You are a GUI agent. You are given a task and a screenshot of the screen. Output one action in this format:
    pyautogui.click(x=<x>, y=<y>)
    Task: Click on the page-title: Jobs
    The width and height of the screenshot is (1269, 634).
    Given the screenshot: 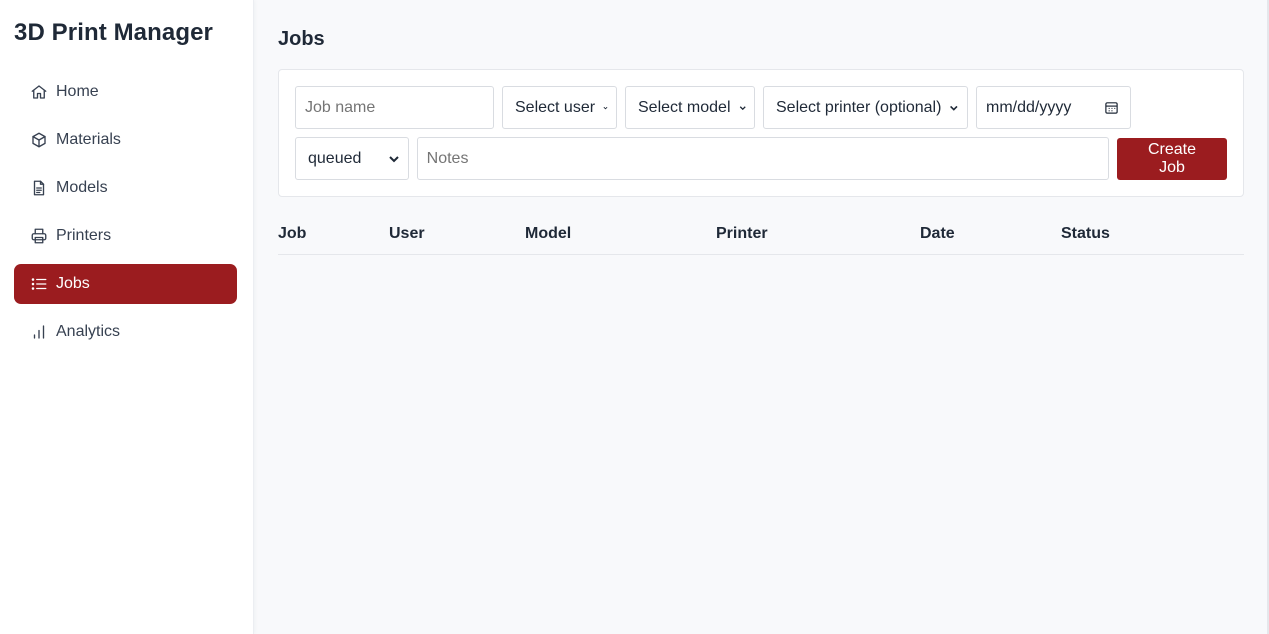 What is the action you would take?
    pyautogui.click(x=301, y=39)
    